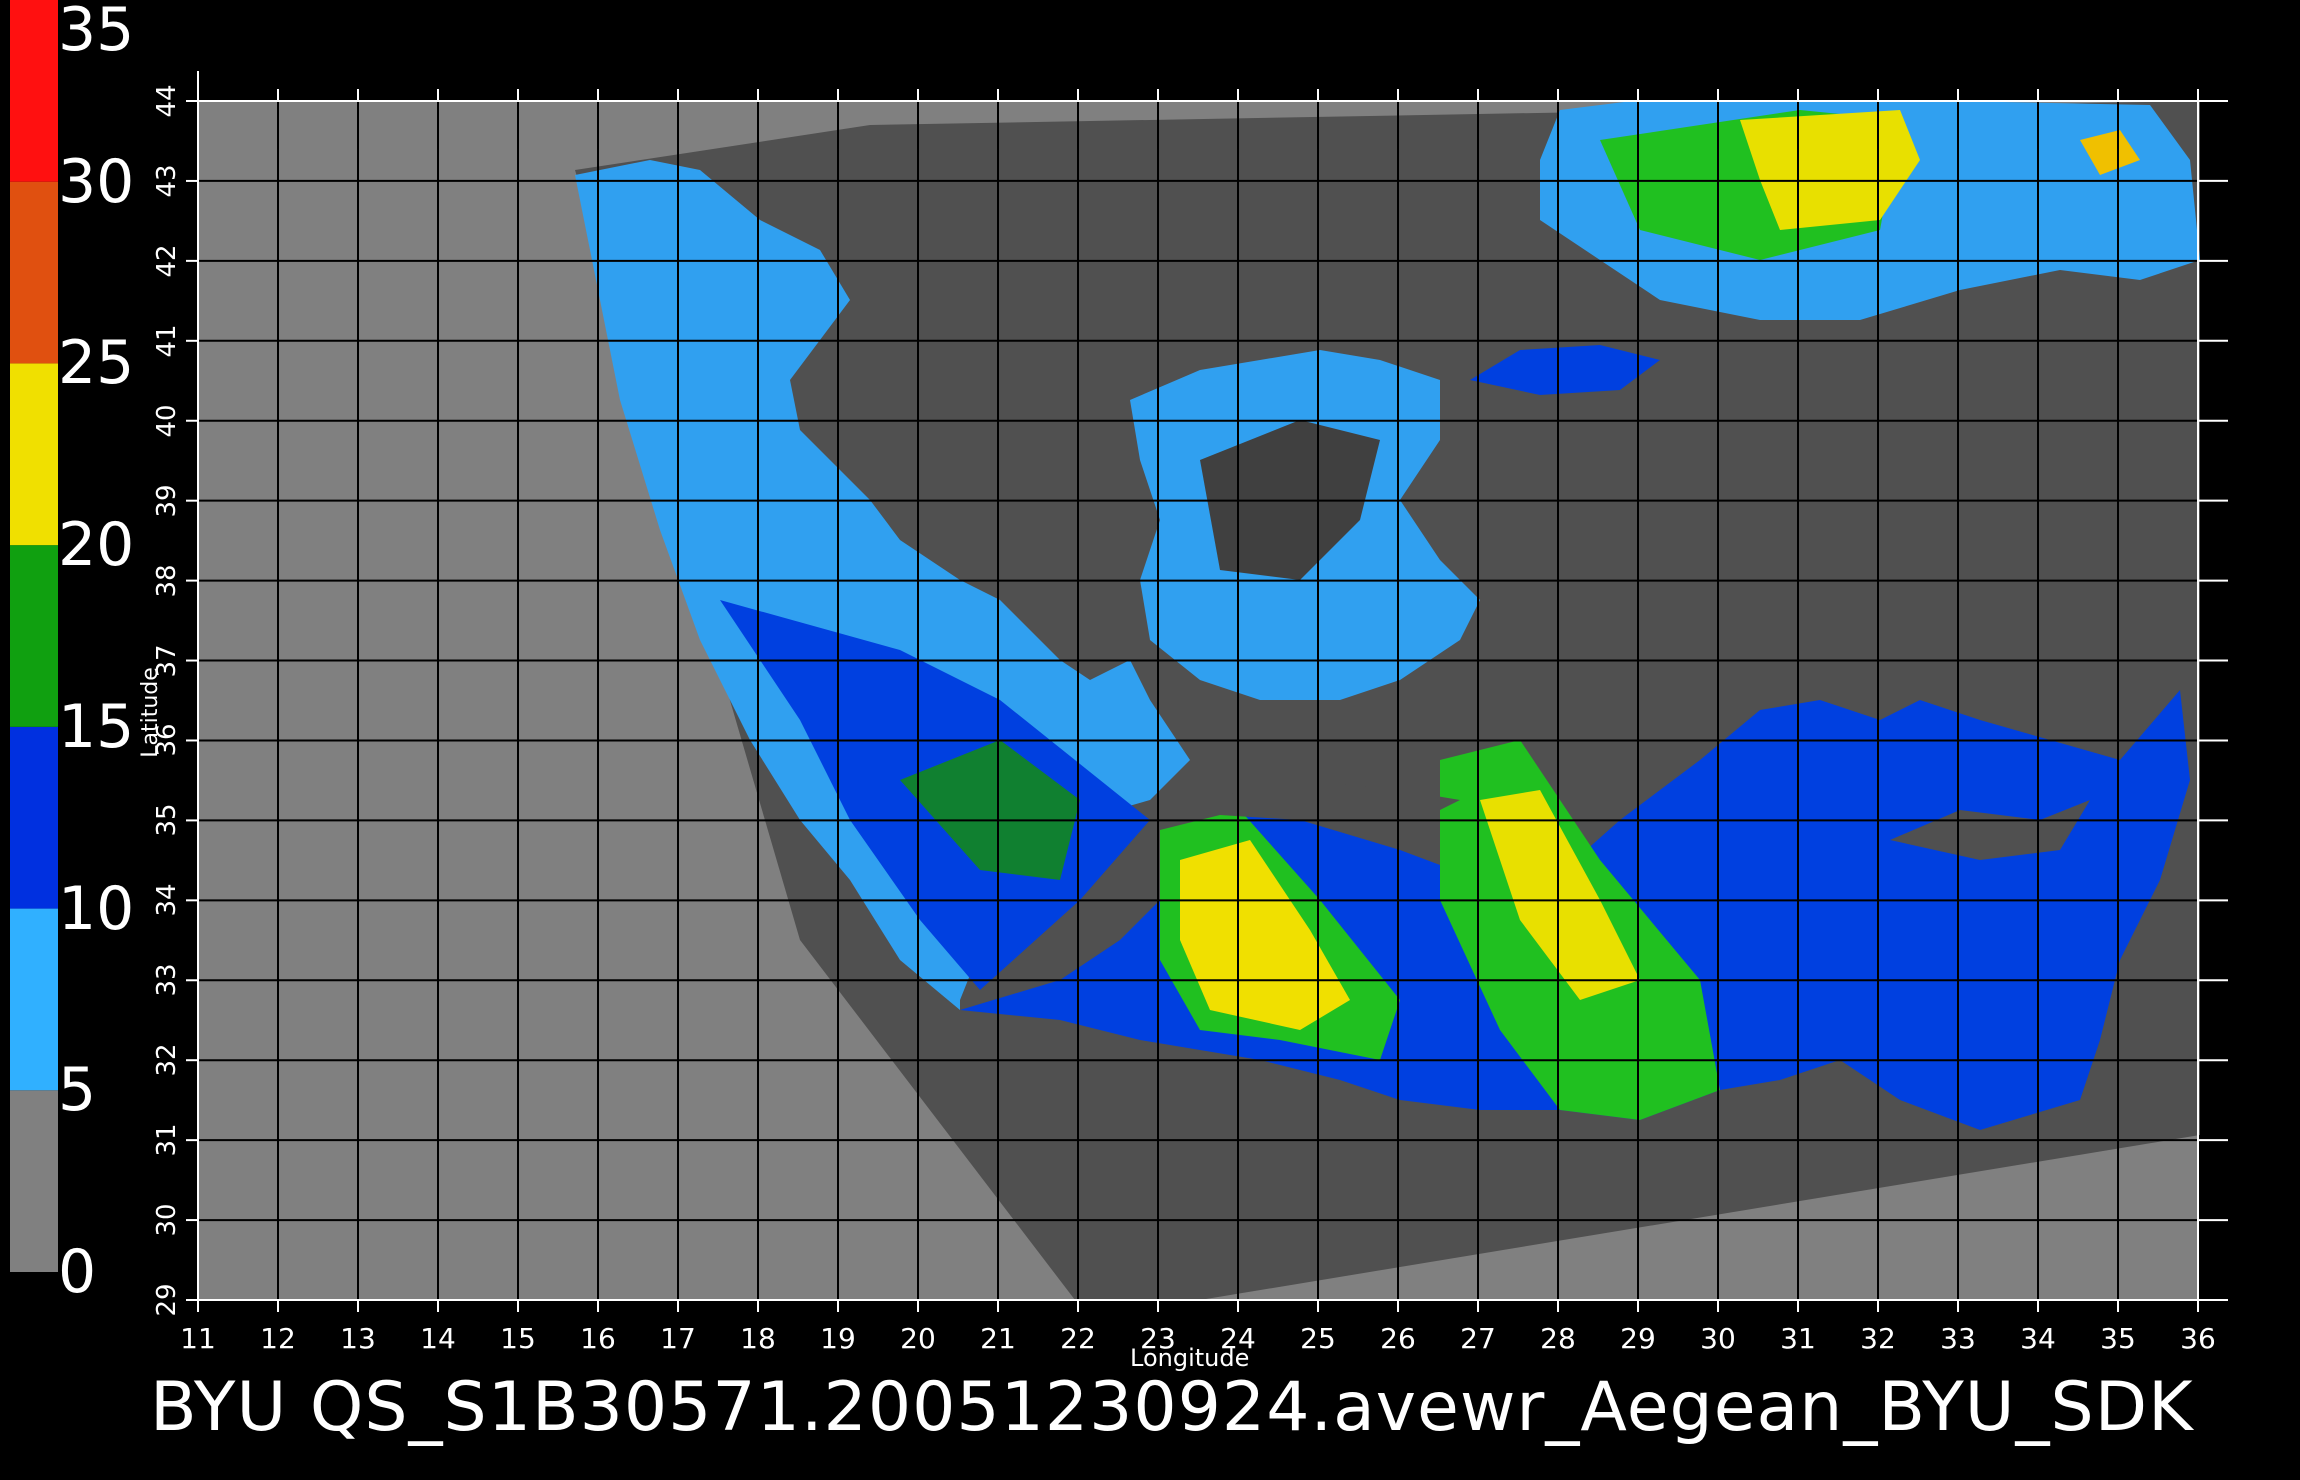 The image size is (2300, 1480). What do you see at coordinates (167, 1300) in the screenshot?
I see `latitude-tick-label: 29` at bounding box center [167, 1300].